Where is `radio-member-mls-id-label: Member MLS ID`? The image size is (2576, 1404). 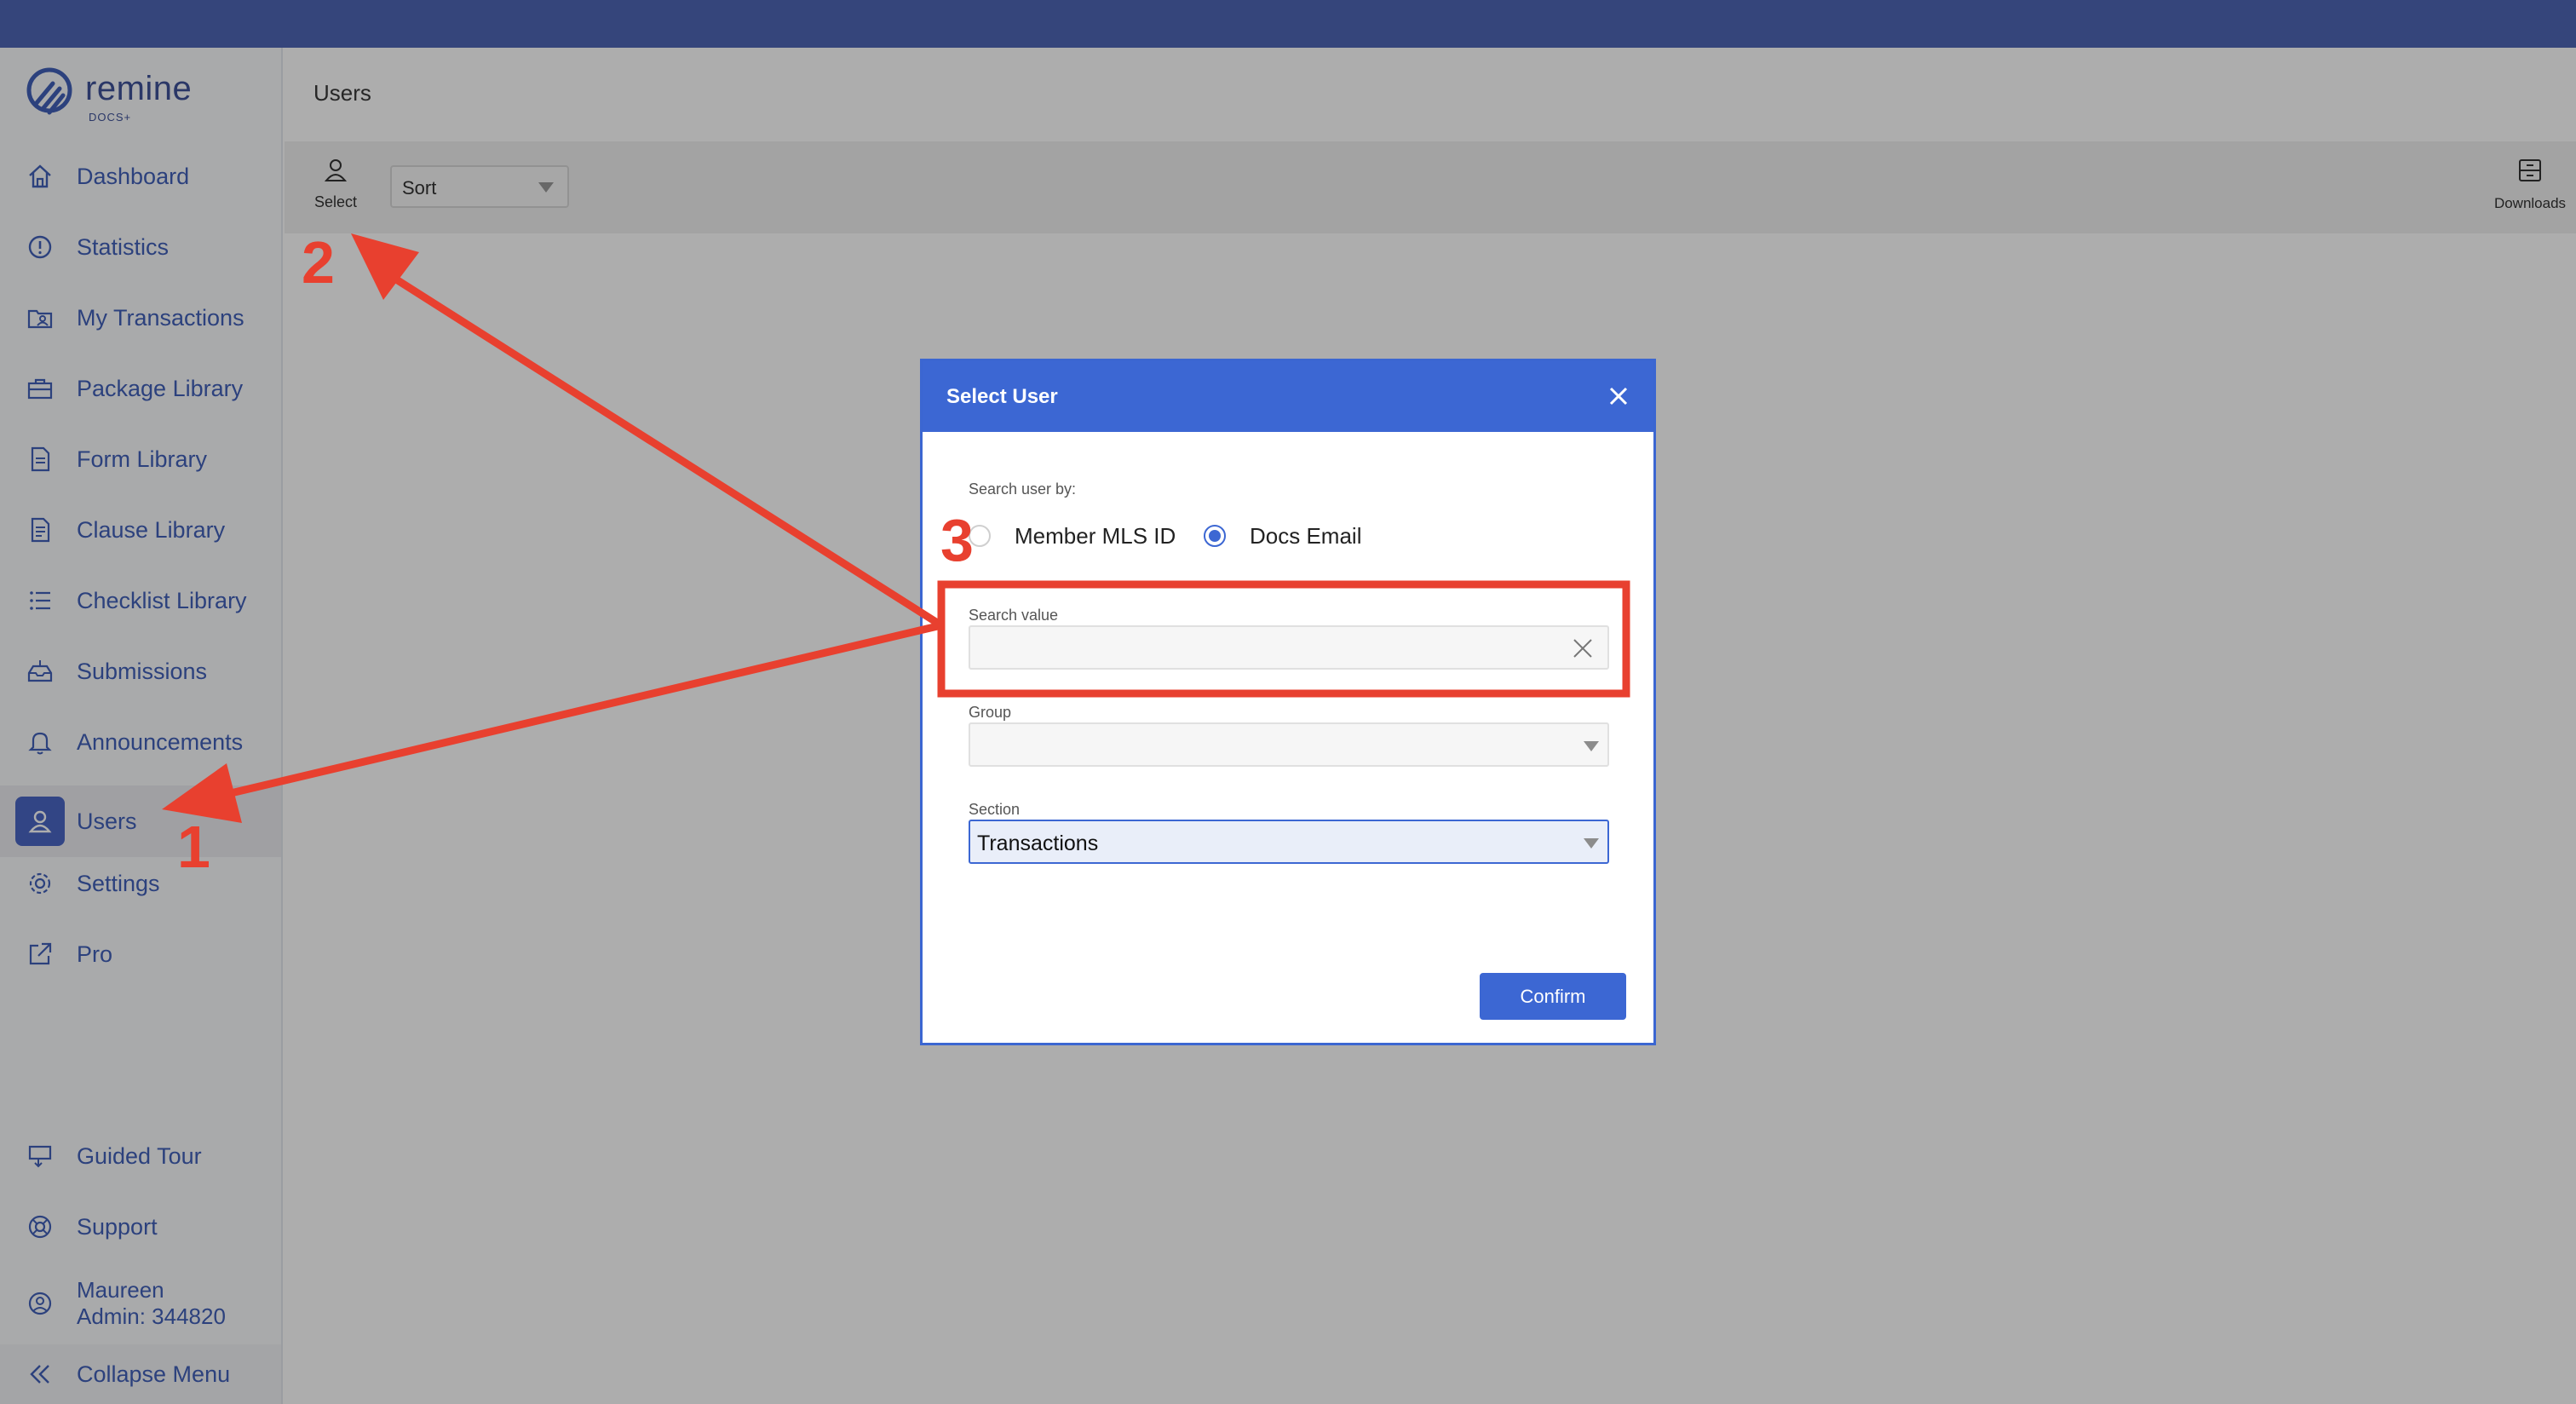 radio-member-mls-id-label: Member MLS ID is located at coordinates (1096, 536).